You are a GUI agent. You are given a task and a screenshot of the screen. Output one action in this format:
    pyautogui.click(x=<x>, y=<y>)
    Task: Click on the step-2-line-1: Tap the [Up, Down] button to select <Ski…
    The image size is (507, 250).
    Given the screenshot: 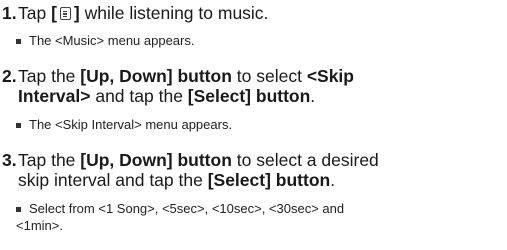 What is the action you would take?
    pyautogui.click(x=186, y=76)
    